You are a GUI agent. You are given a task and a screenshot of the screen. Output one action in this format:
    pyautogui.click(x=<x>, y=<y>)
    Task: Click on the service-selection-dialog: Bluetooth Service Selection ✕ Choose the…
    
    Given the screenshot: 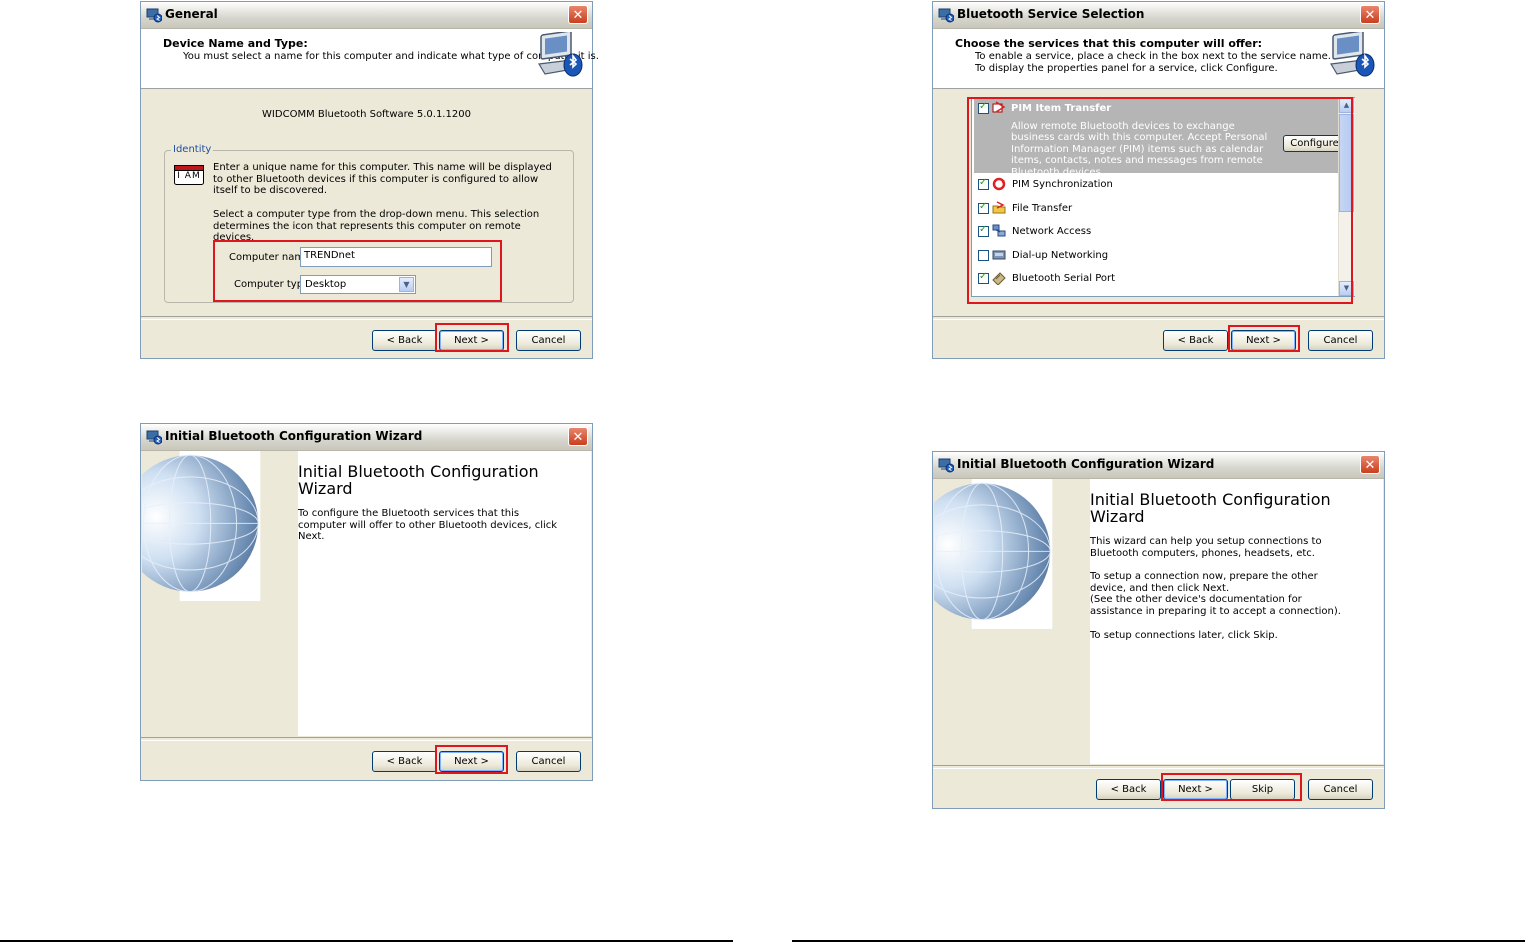 What is the action you would take?
    pyautogui.click(x=1158, y=180)
    